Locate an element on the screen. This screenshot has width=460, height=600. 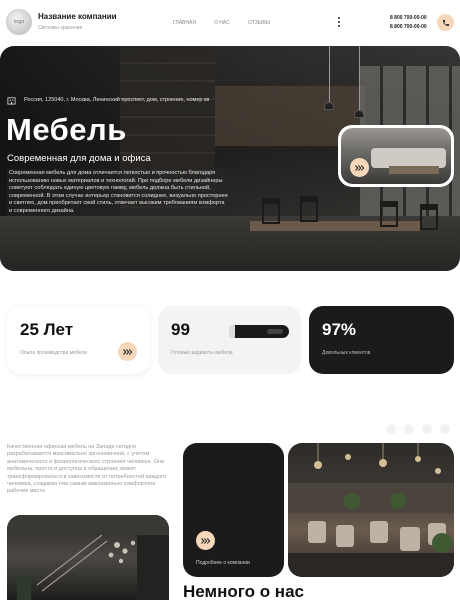
stat-card-furniture: 99 Готовые варианты мебели is located at coordinates (229, 340).